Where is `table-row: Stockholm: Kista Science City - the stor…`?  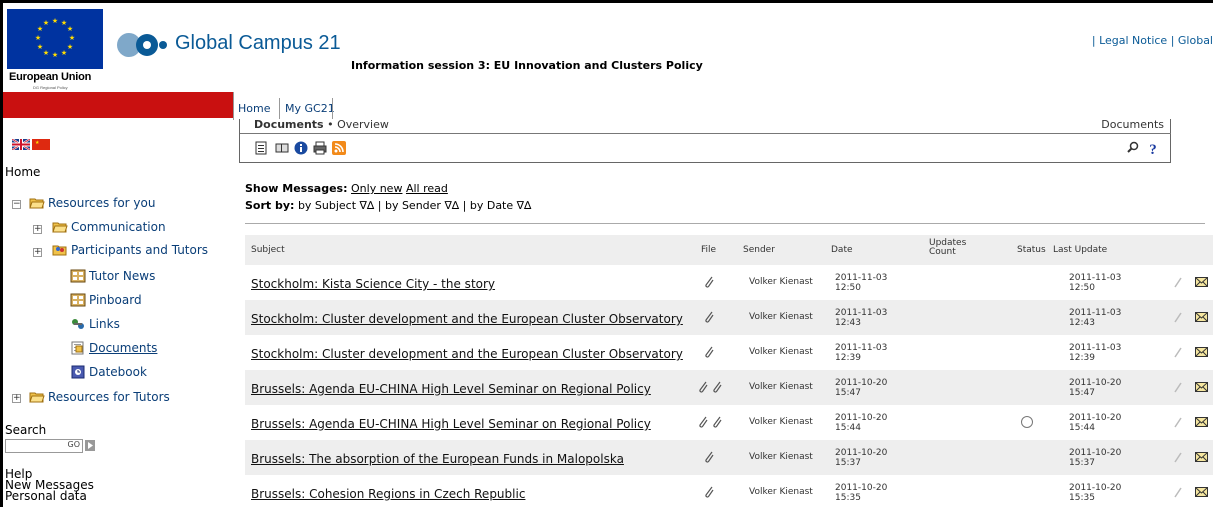
table-row: Stockholm: Kista Science City - the stor… is located at coordinates (729, 282).